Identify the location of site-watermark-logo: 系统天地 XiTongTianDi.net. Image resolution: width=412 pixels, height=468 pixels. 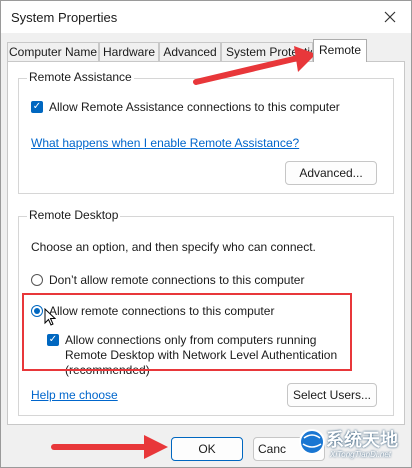
(351, 445).